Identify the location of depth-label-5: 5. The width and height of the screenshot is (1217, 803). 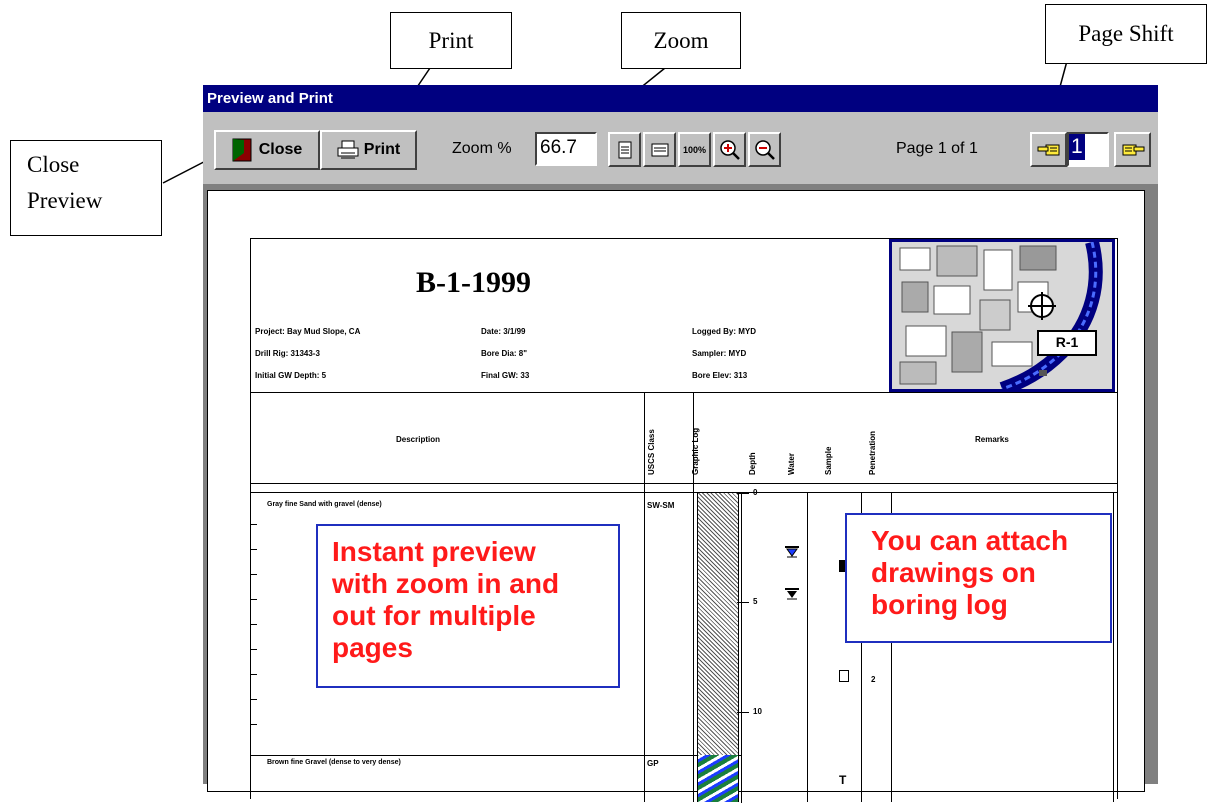
(755, 601).